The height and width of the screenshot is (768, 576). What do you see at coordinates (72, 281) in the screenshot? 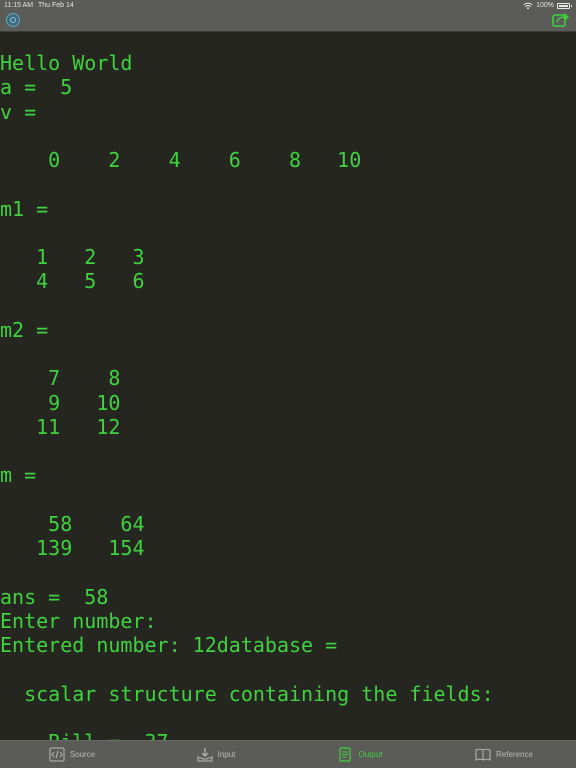
I see `console-line: 4 5 6` at bounding box center [72, 281].